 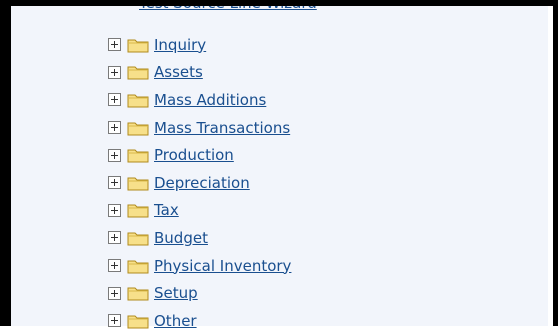 I want to click on tree-item-depreciation: Depreciation, so click(x=199, y=183).